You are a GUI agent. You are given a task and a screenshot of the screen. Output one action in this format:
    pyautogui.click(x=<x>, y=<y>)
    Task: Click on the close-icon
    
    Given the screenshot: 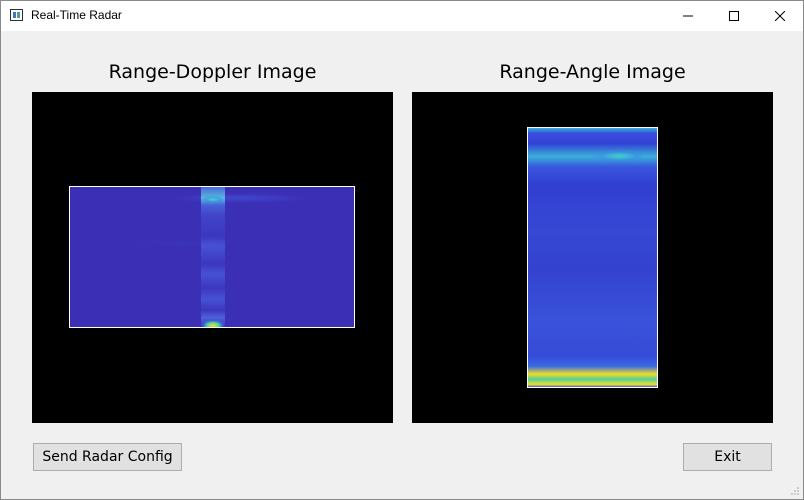 What is the action you would take?
    pyautogui.click(x=780, y=16)
    